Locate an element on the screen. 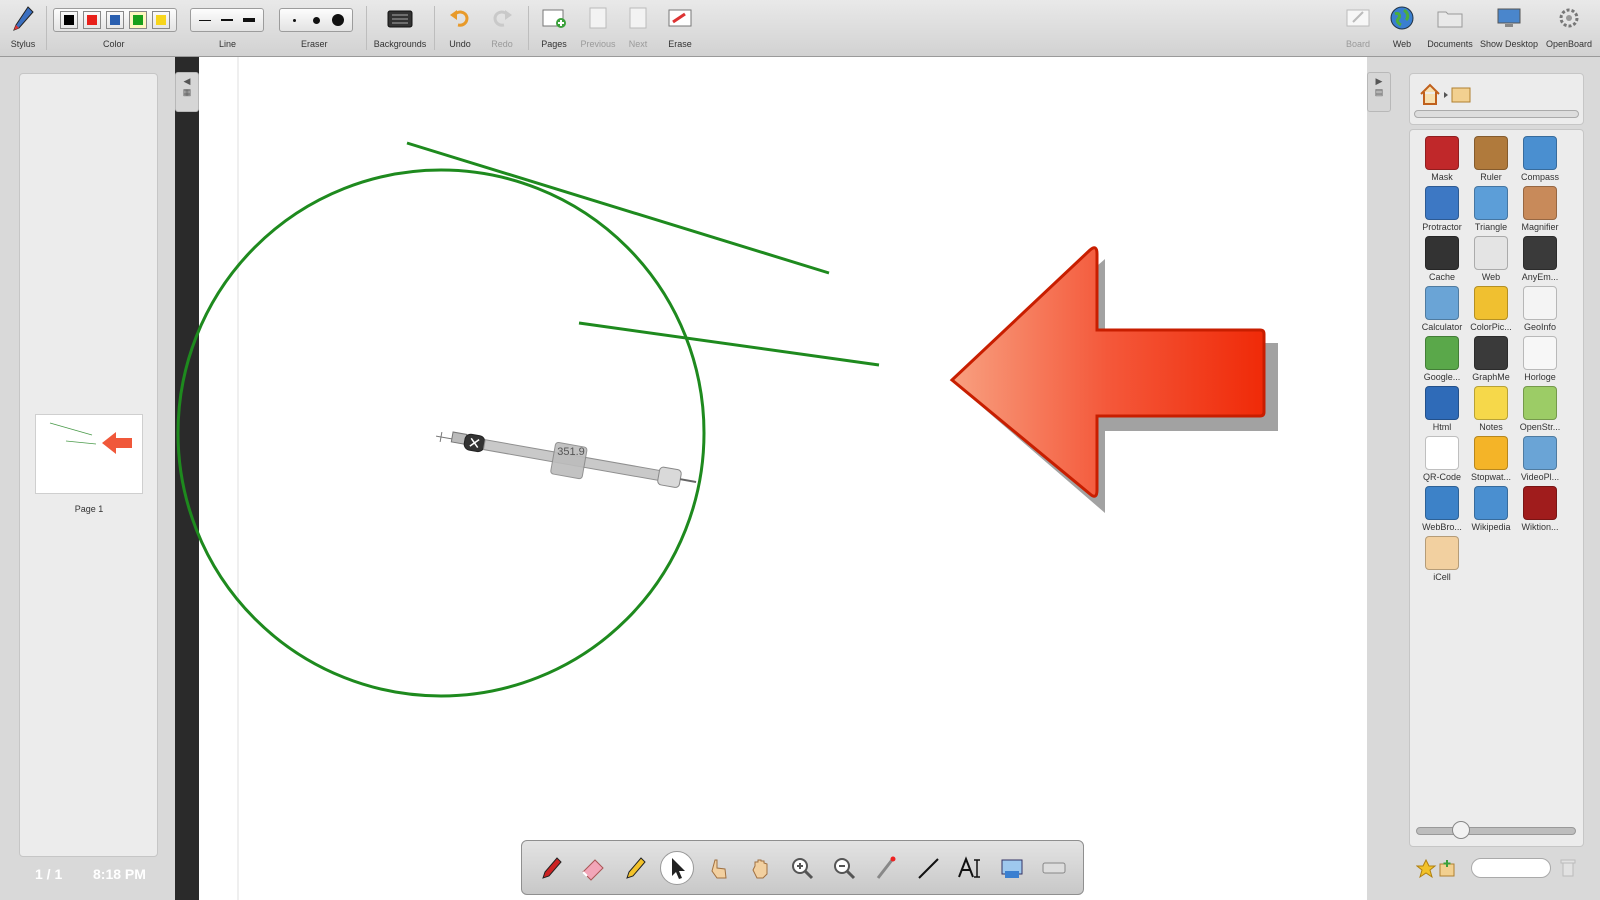 This screenshot has height=900, width=1600. library-item-label: Mask is located at coordinates (1442, 177).